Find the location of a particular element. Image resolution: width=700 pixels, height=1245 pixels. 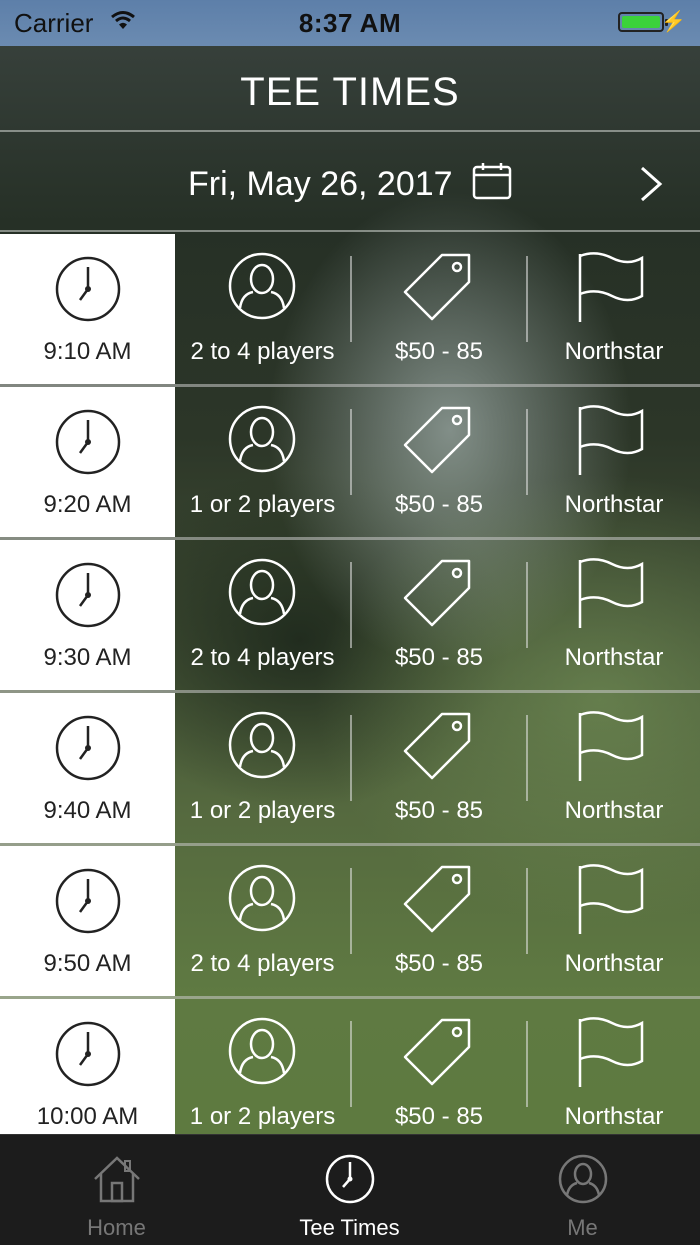

next-date-chevron-icon is located at coordinates (651, 184).